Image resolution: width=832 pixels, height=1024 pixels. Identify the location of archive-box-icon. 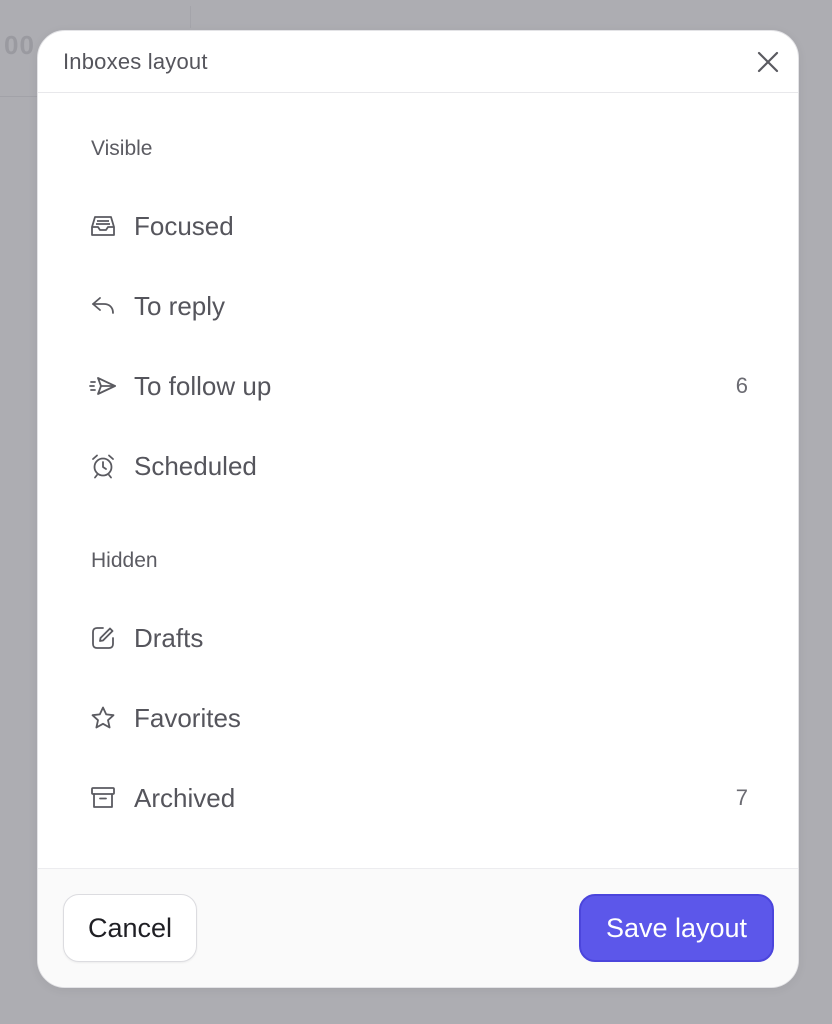
(103, 798).